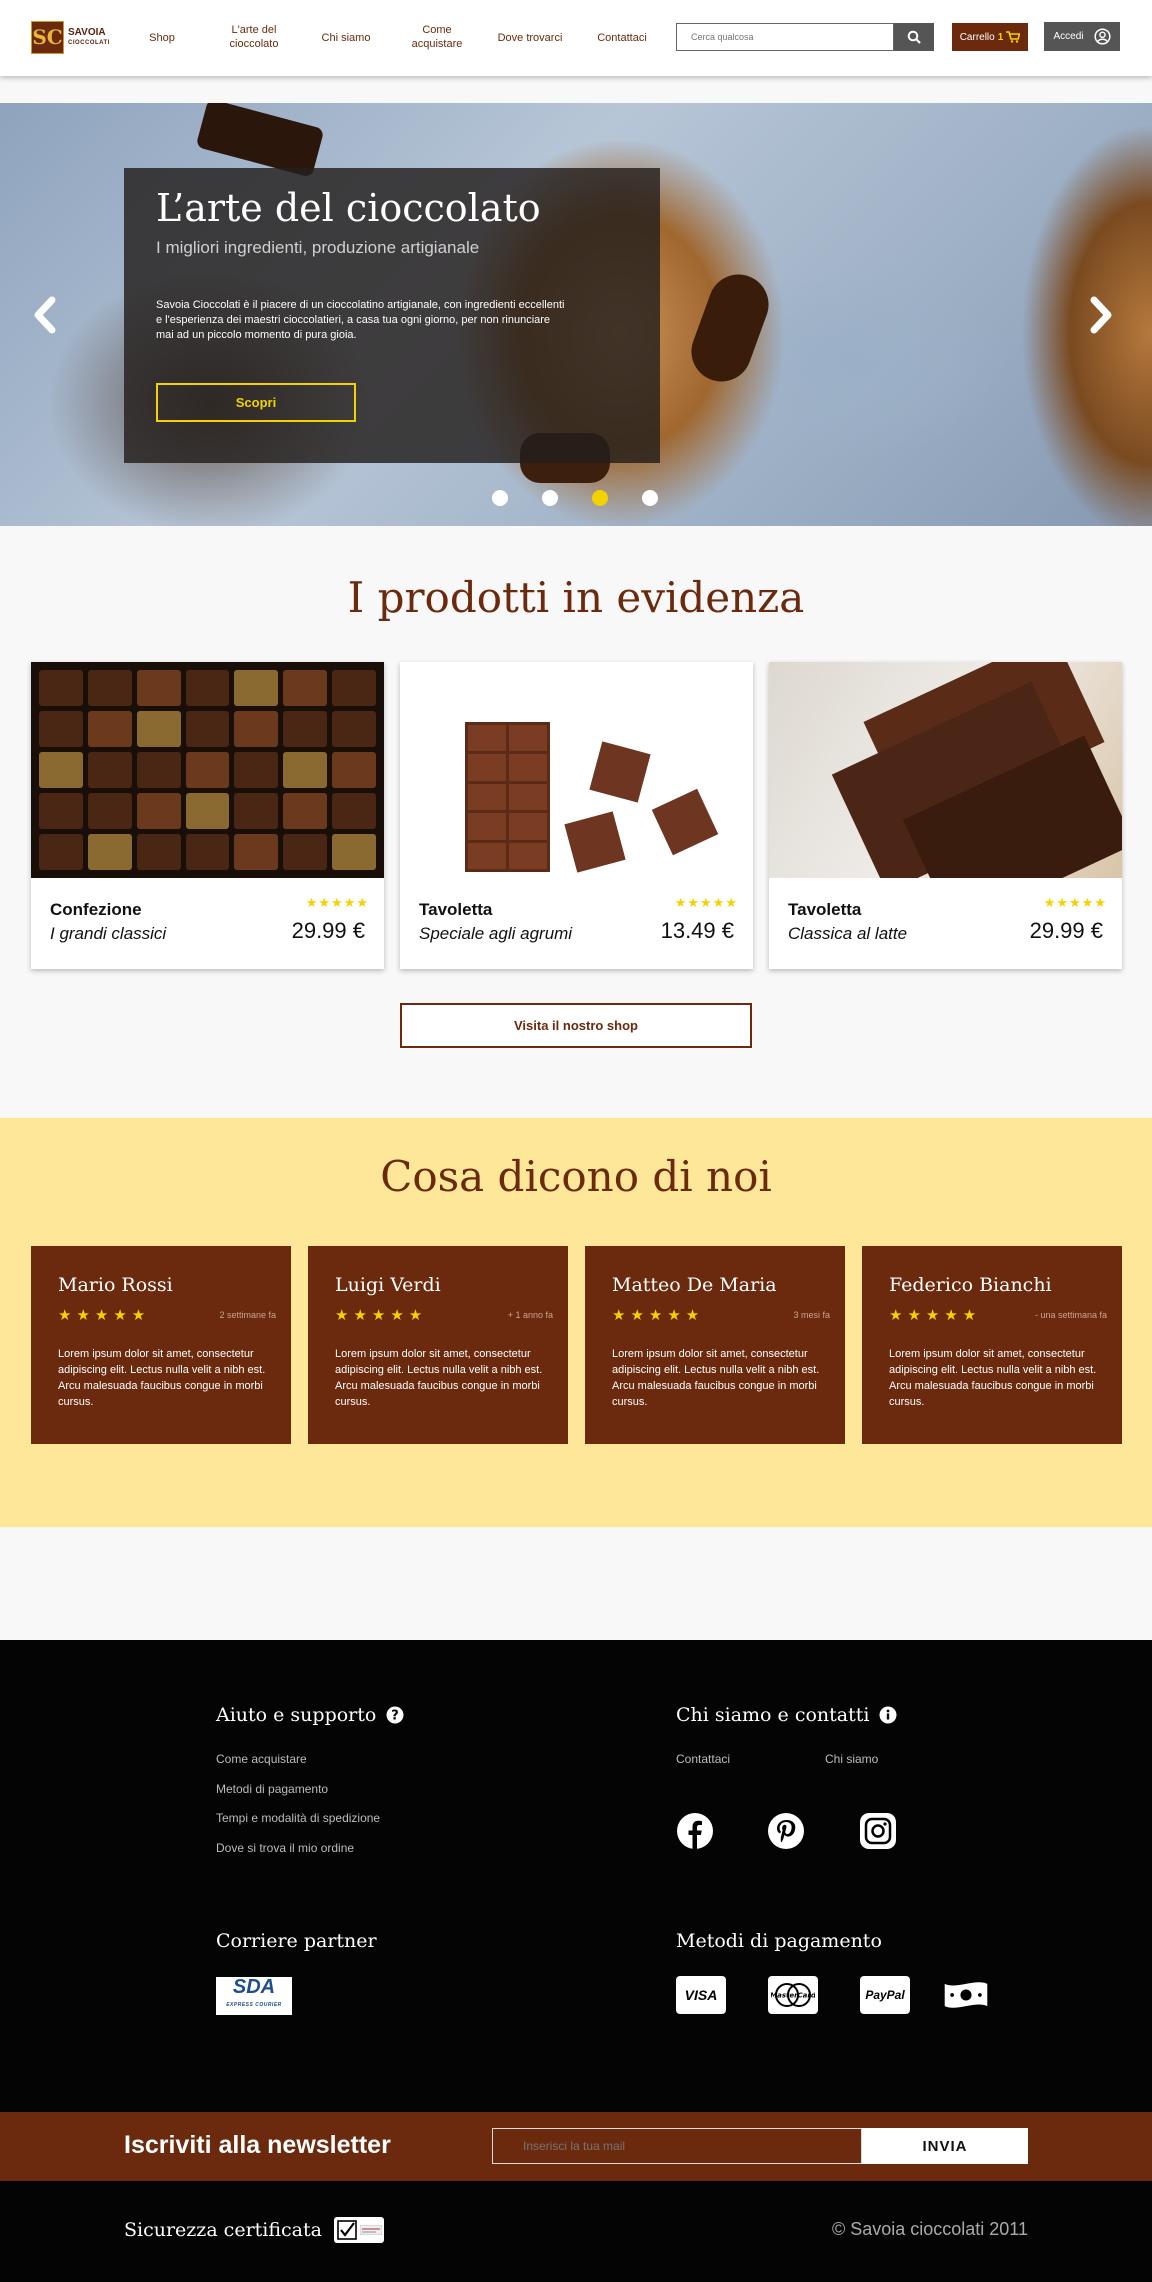  I want to click on footer-link: Metodi di pagamento, so click(272, 1789).